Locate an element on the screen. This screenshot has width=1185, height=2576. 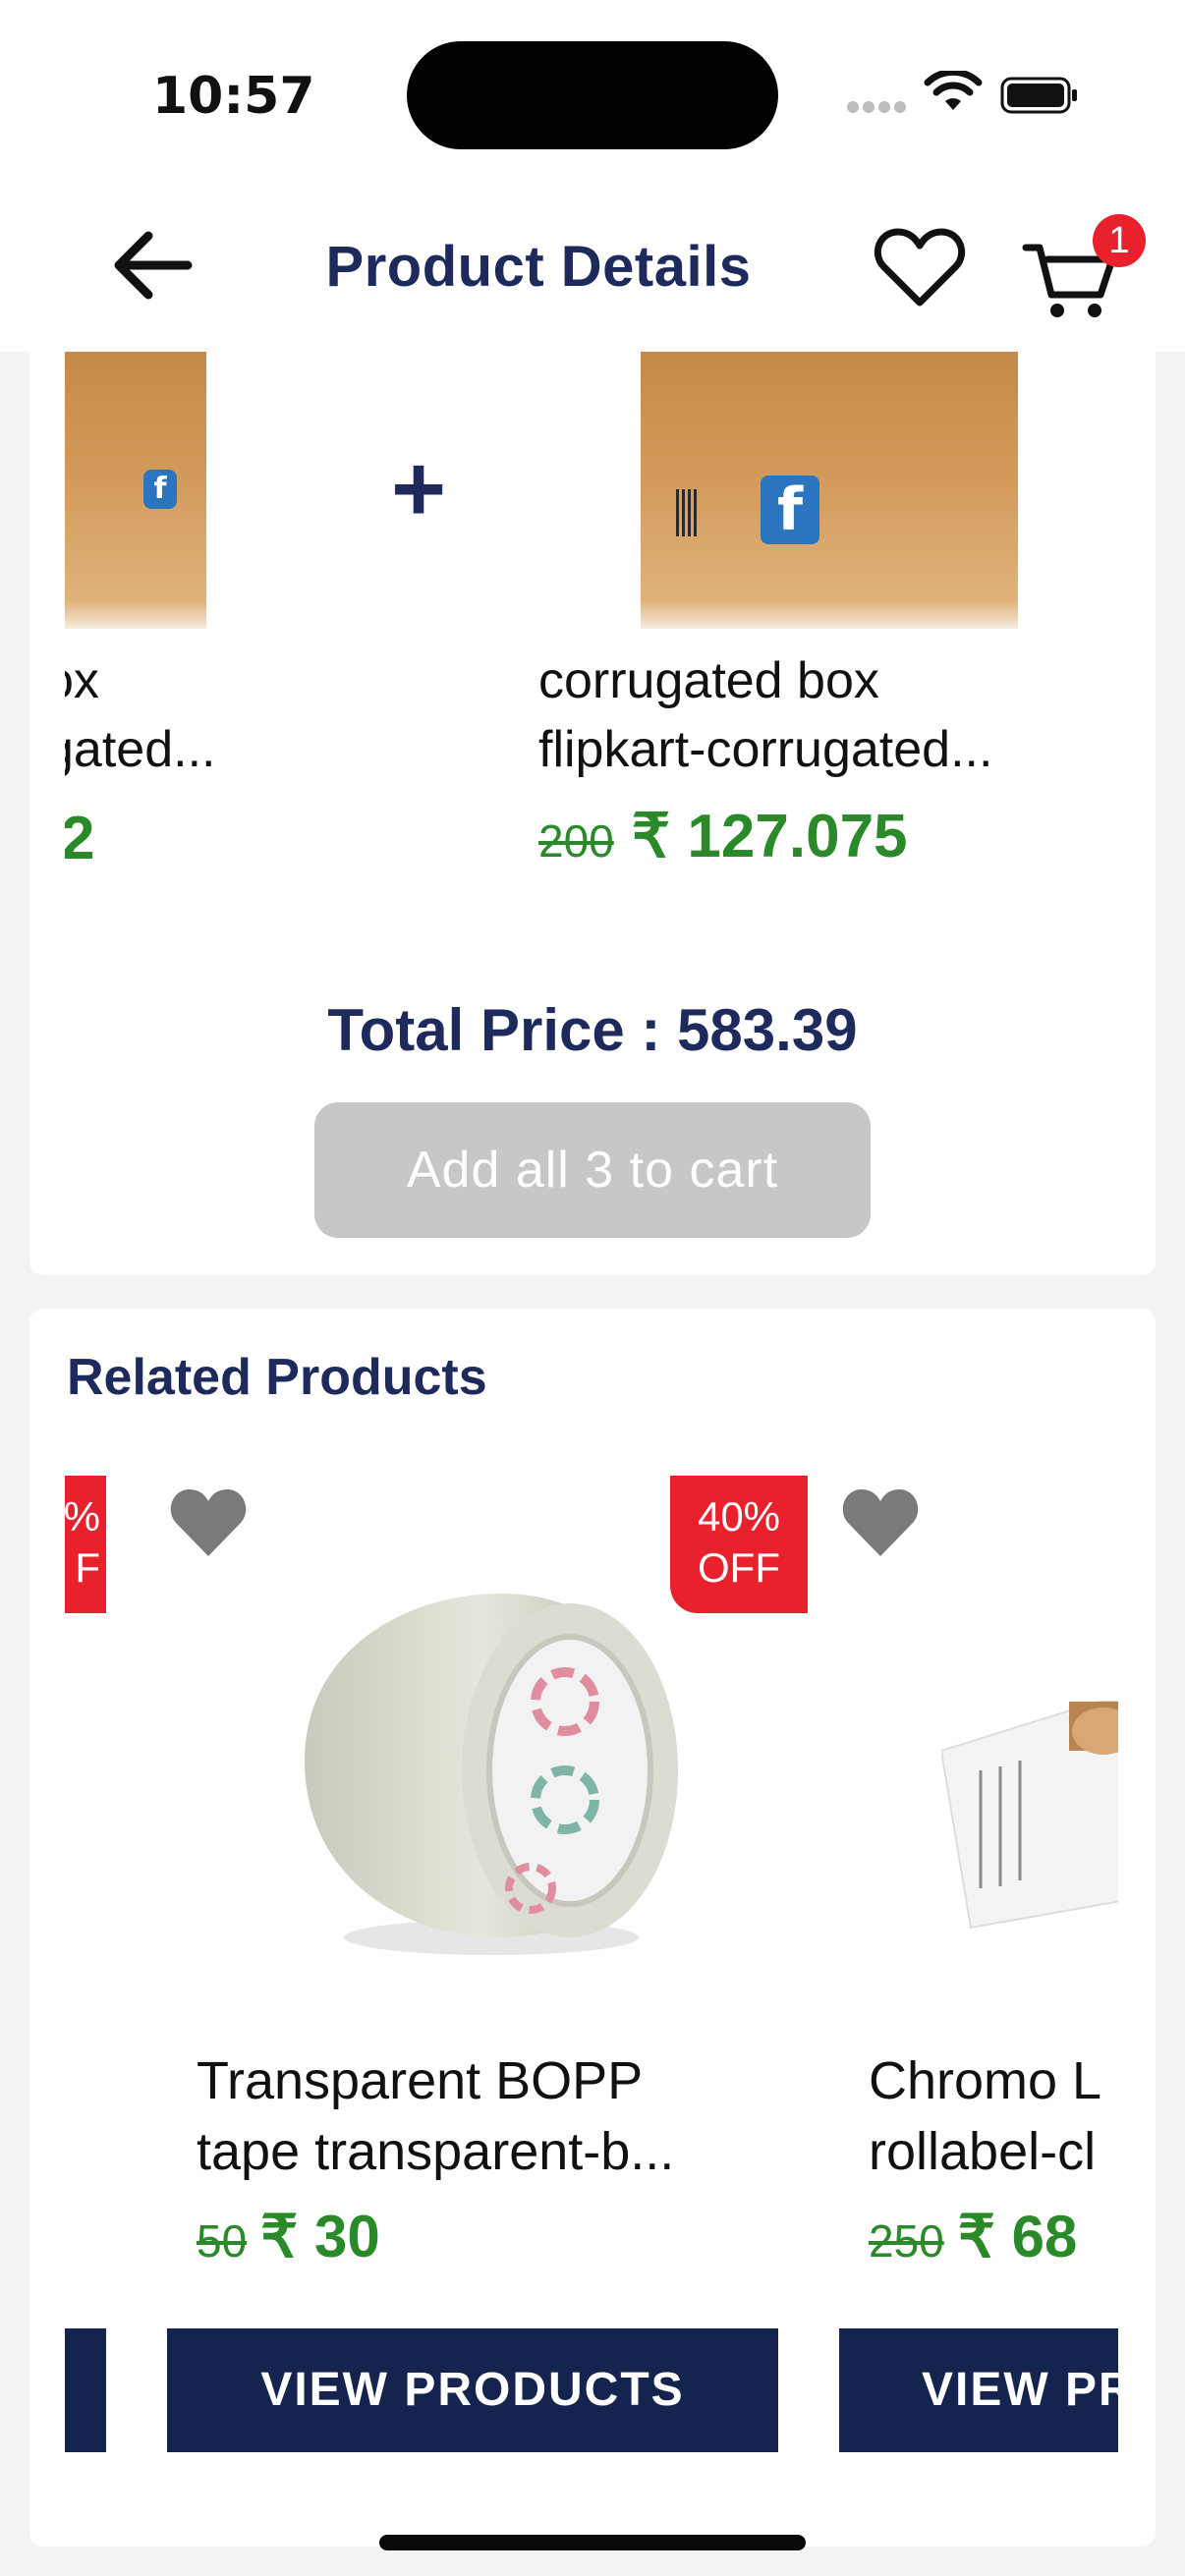
cart-button: 1 is located at coordinates (1084, 265).